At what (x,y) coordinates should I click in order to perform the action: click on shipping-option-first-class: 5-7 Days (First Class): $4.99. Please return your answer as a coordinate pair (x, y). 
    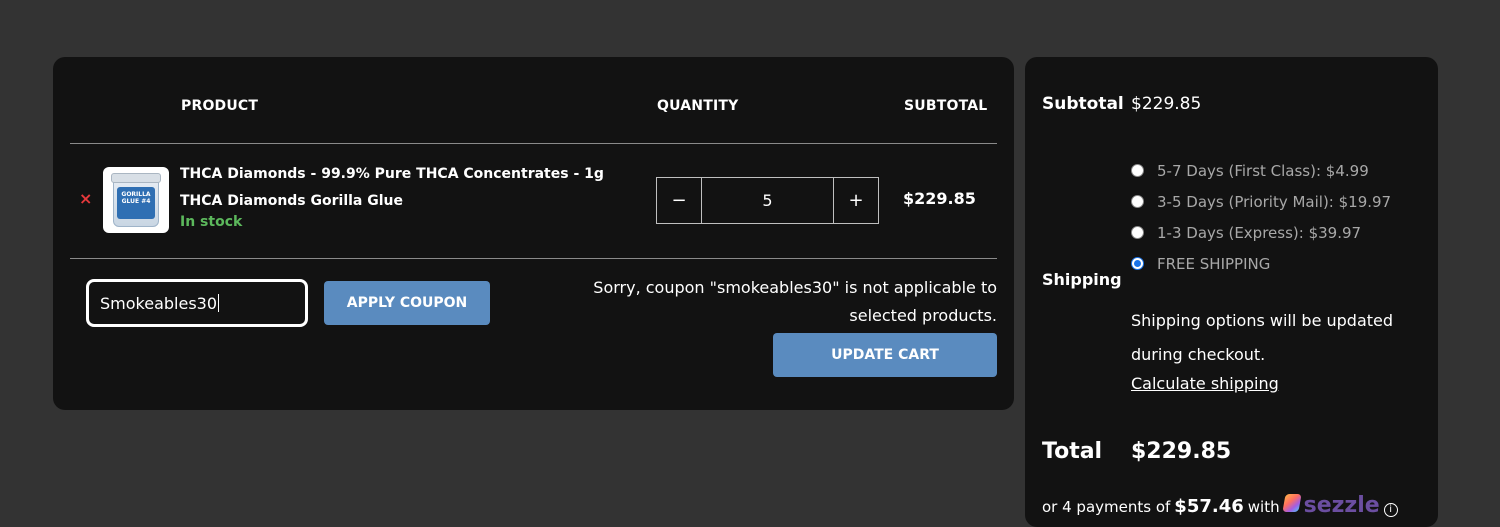
    Looking at the image, I should click on (1261, 170).